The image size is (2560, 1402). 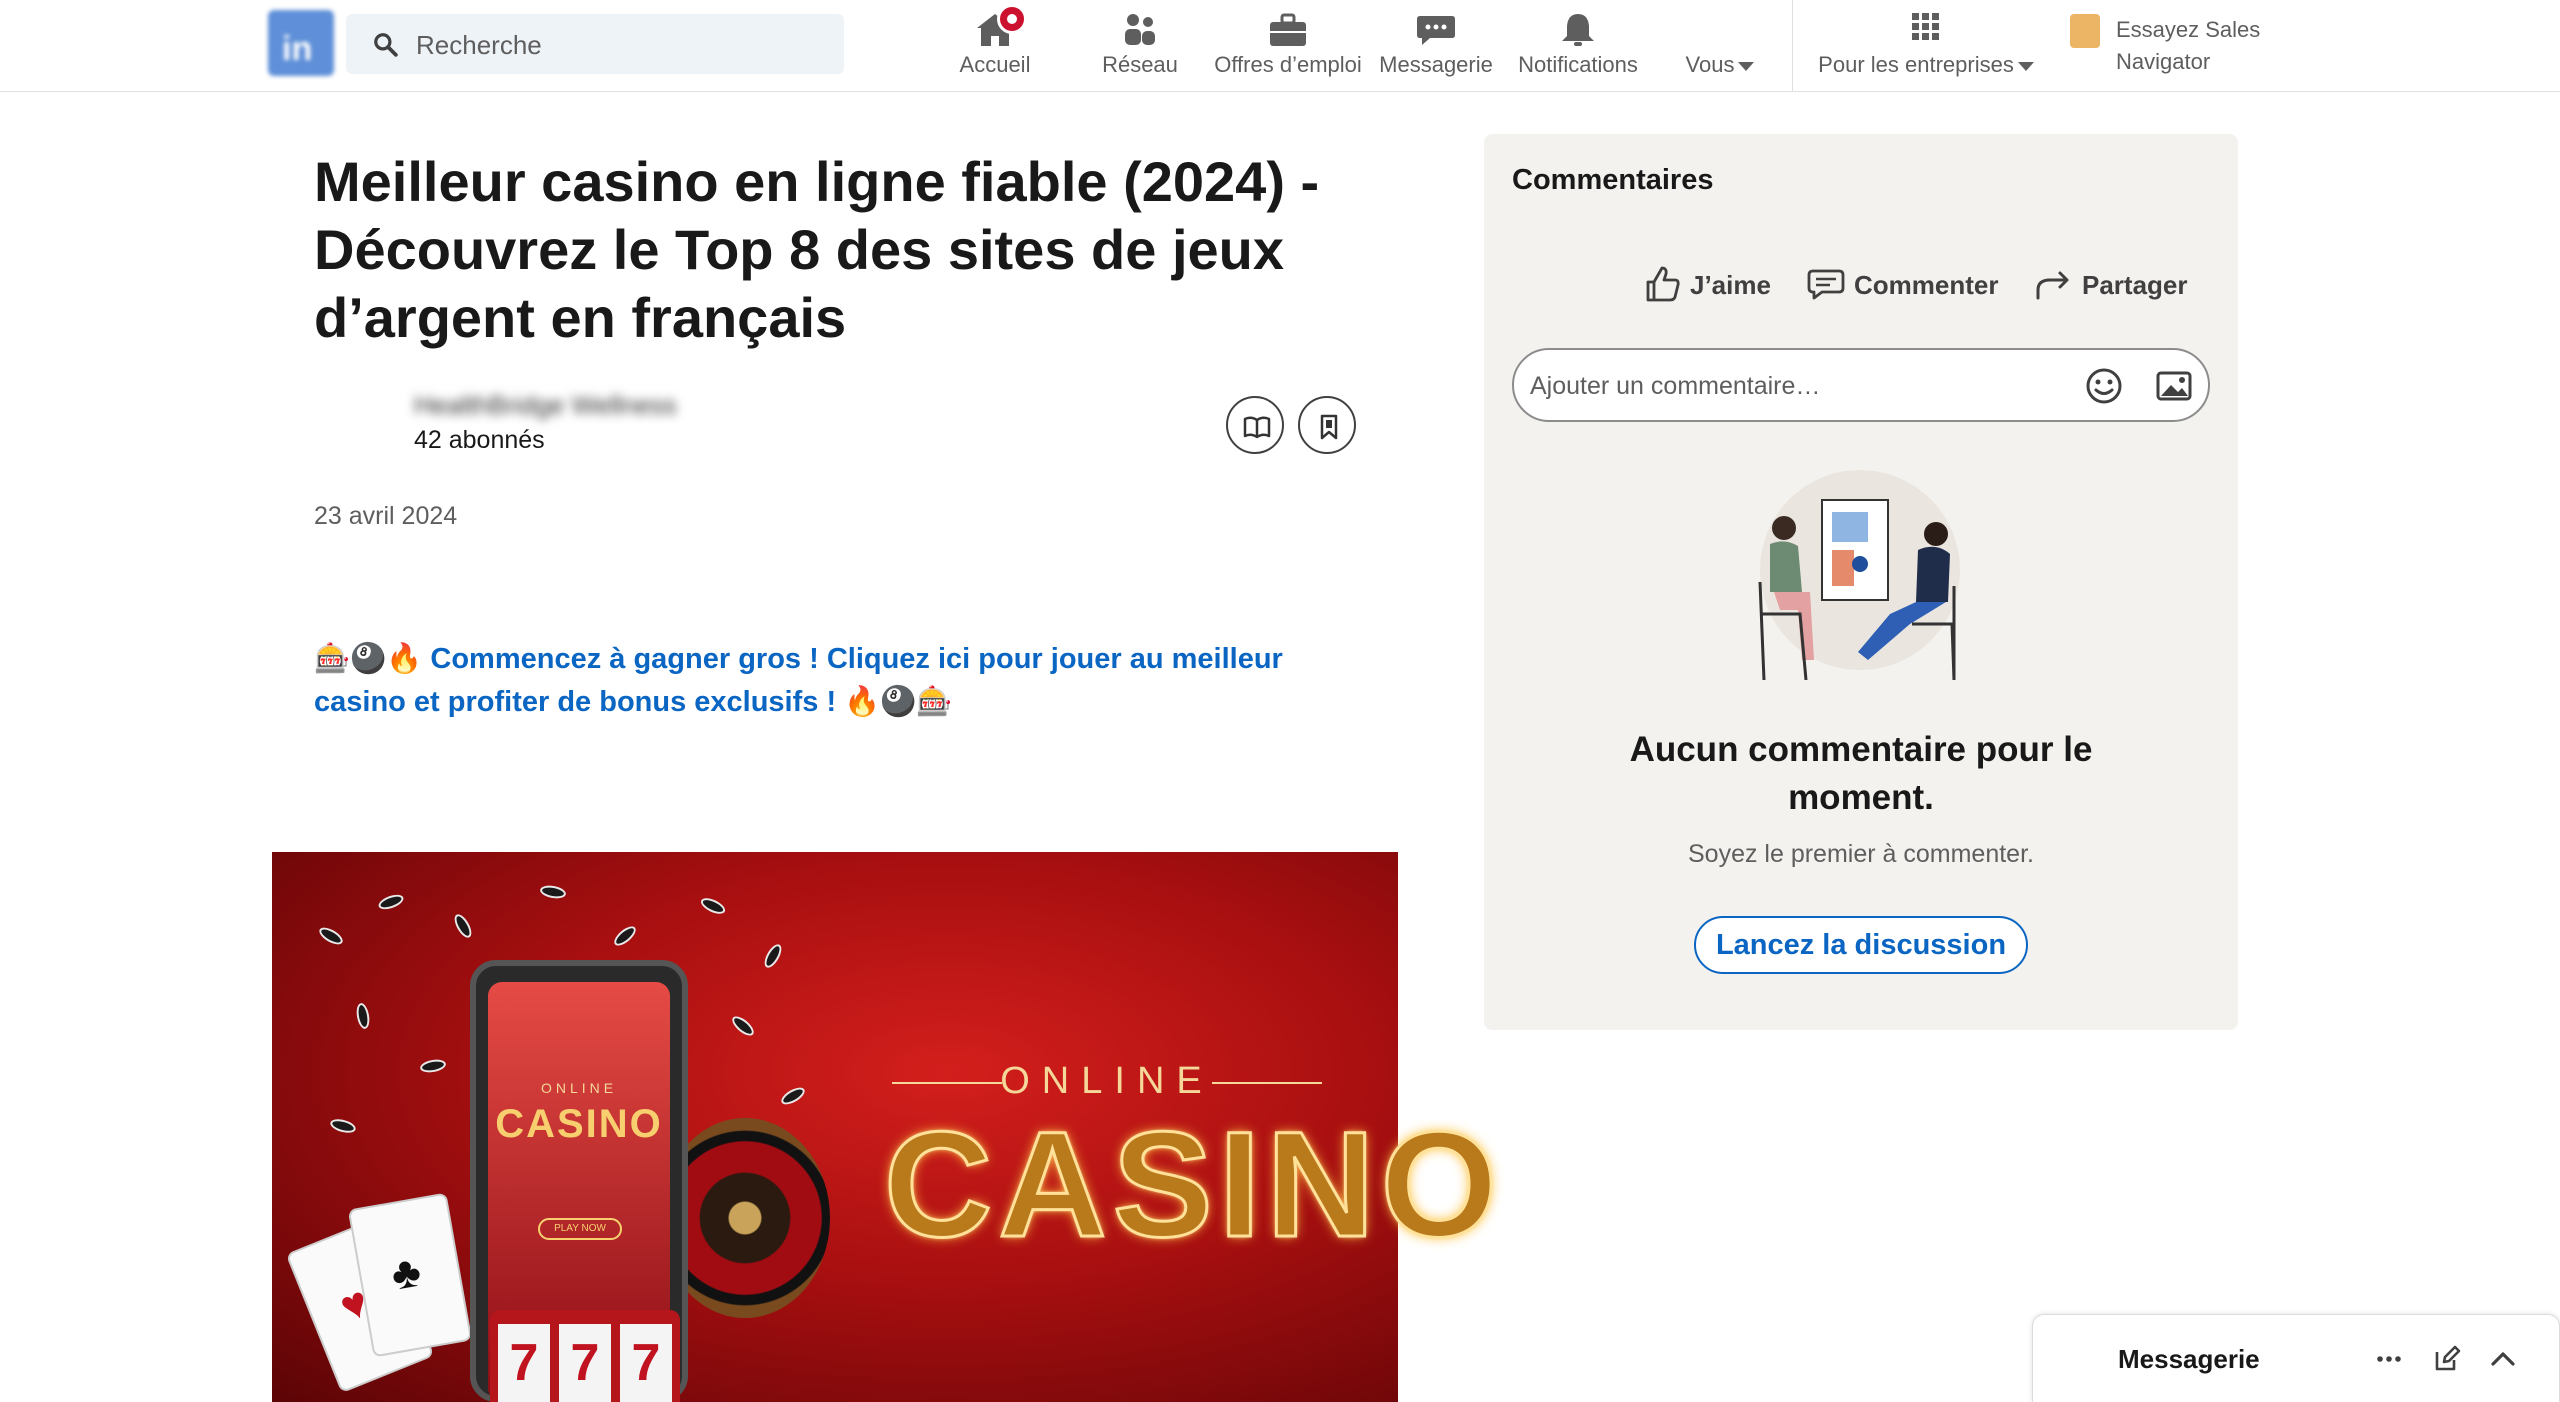 What do you see at coordinates (1193, 1184) in the screenshot?
I see `hero-casino-text: CASINO` at bounding box center [1193, 1184].